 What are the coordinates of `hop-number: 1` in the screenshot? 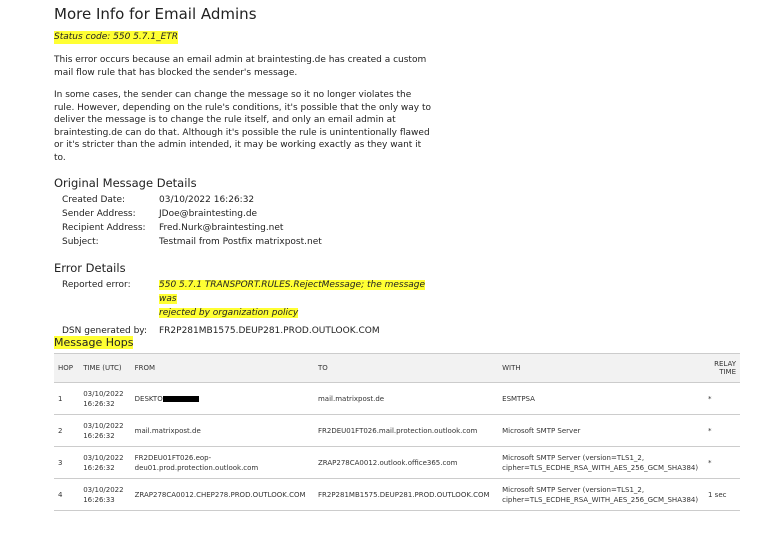 It's located at (67, 398).